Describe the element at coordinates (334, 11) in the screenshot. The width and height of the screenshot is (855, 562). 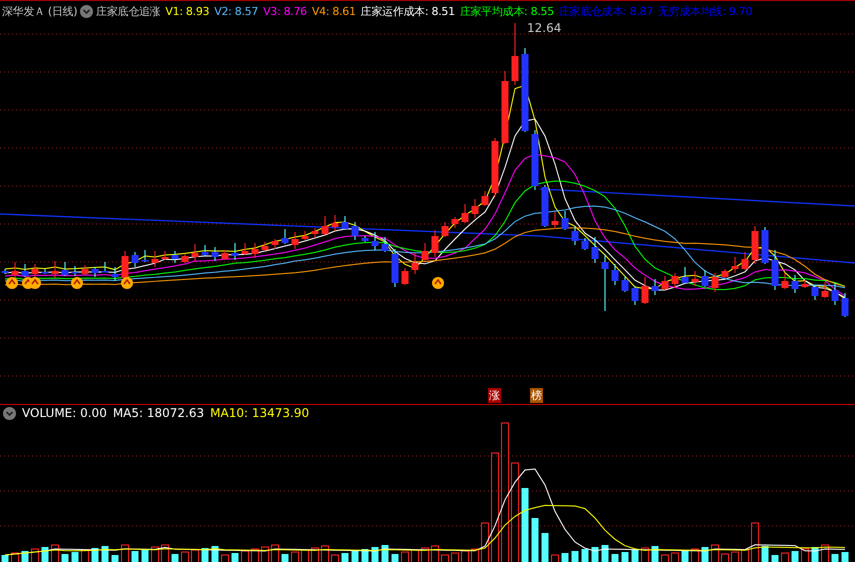
I see `indicator-value: V4: 8.61` at that location.